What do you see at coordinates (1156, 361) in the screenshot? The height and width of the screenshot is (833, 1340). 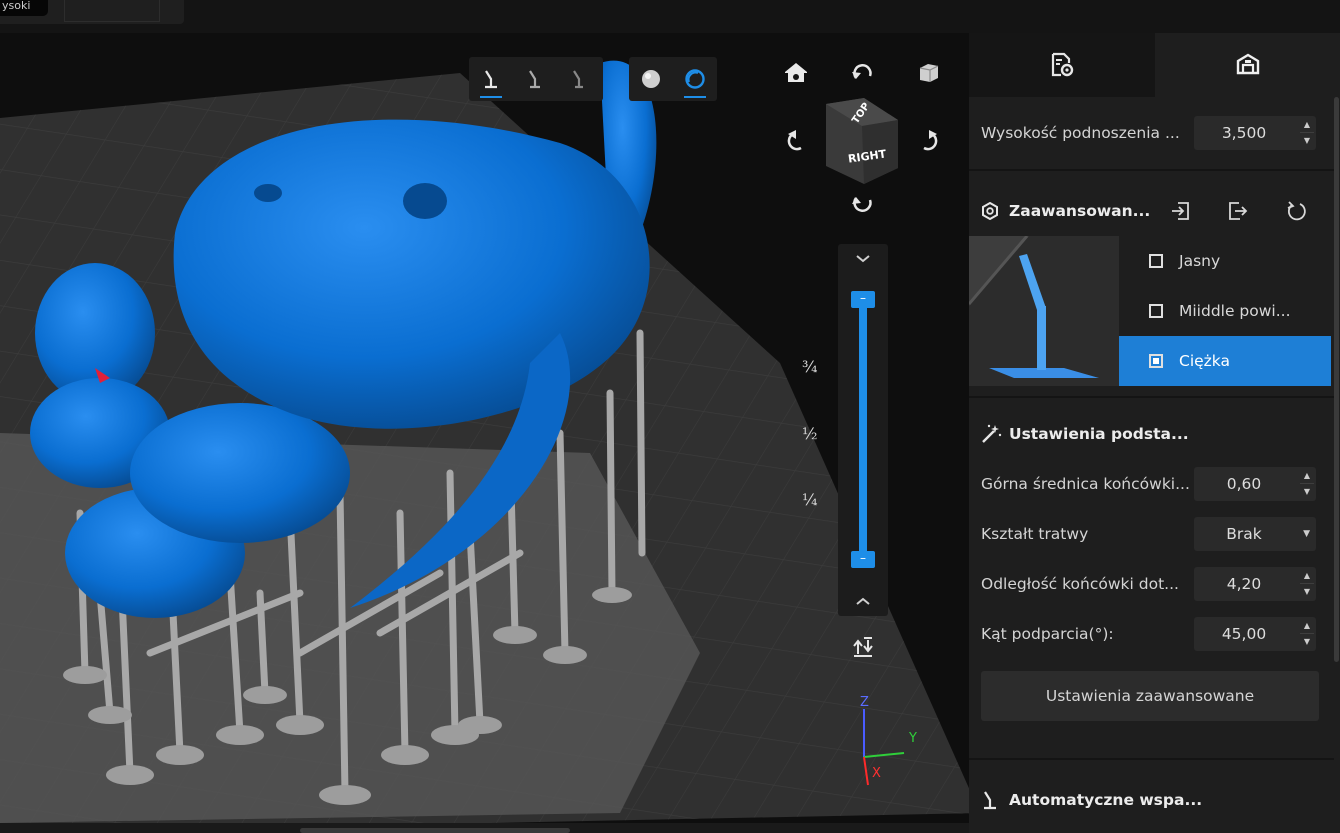 I see `preset-heavy-checkbox` at bounding box center [1156, 361].